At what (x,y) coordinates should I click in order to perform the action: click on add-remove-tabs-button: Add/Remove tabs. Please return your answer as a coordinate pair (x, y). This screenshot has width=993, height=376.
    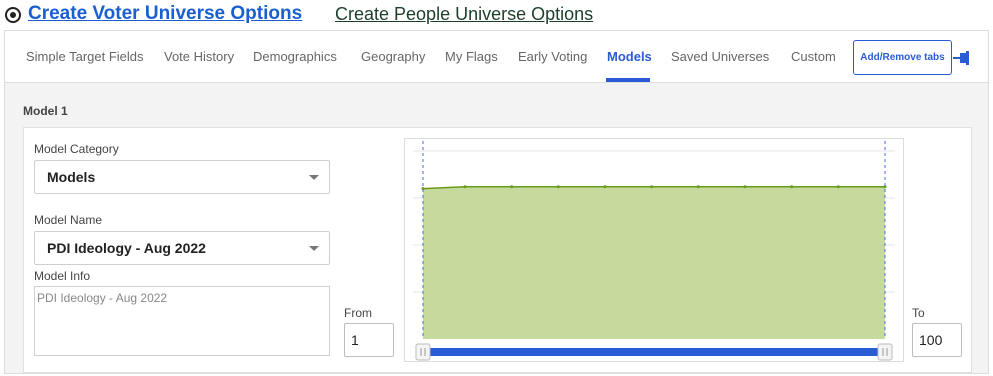
    Looking at the image, I should click on (902, 57).